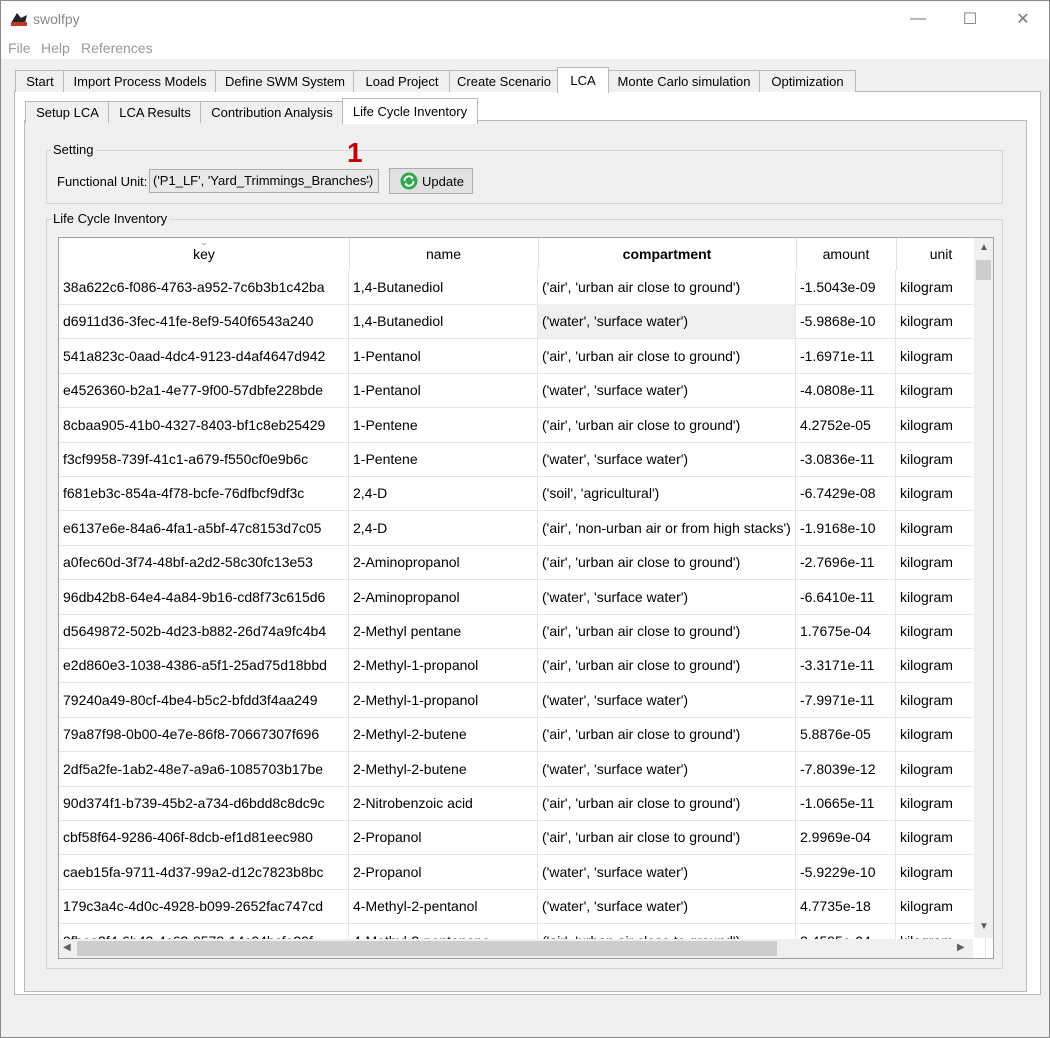  I want to click on vertical-scrollbar: ▲ ▼, so click(983, 588).